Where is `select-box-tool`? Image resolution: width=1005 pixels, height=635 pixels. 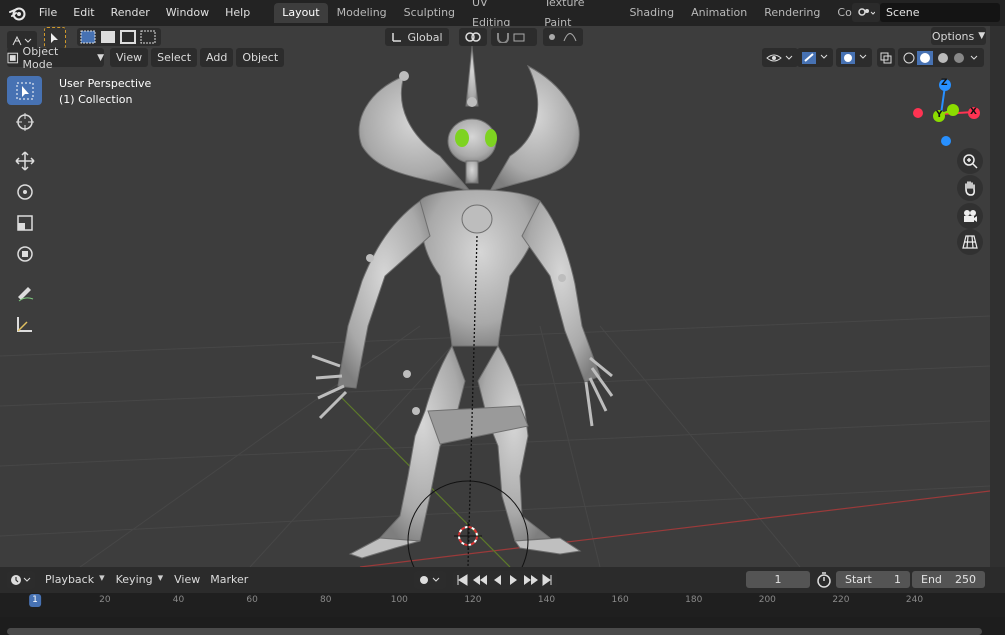
select-box-tool is located at coordinates (24, 90).